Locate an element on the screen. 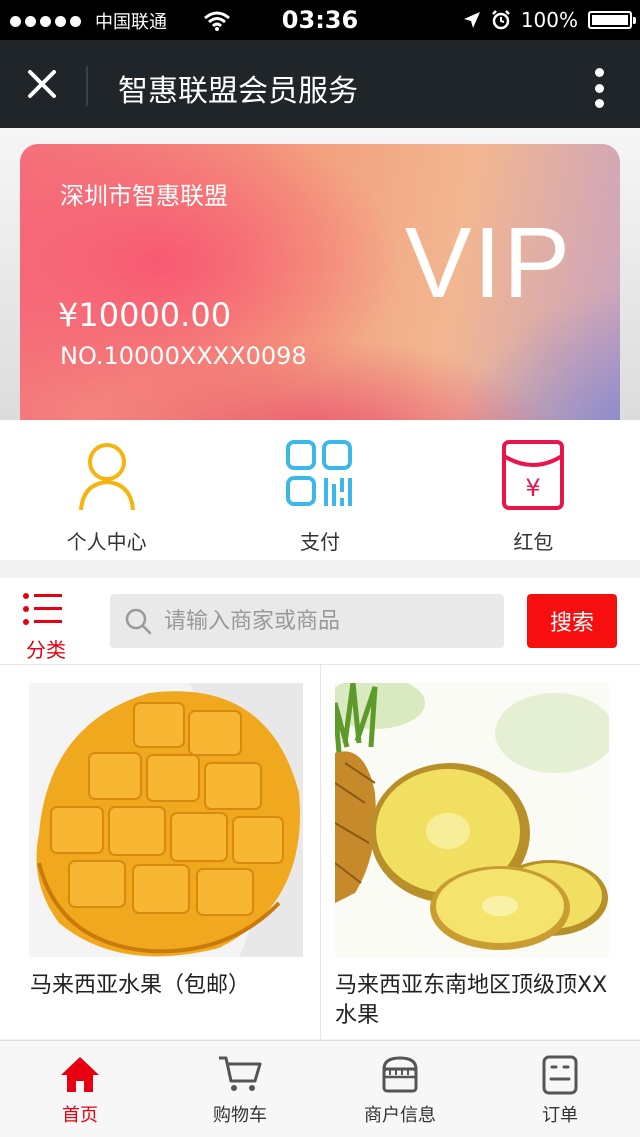  category-button: 分类 is located at coordinates (44, 627).